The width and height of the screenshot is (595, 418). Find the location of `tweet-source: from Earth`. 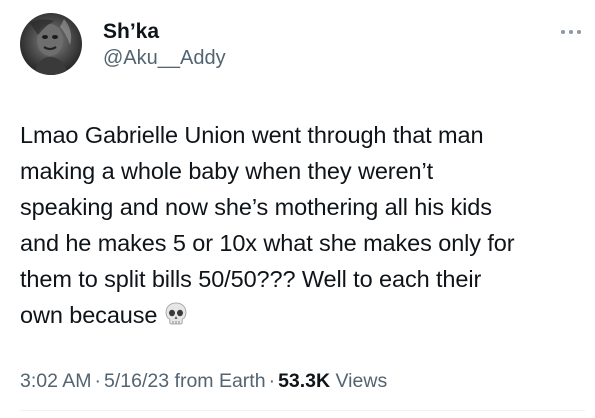

tweet-source: from Earth is located at coordinates (220, 381).